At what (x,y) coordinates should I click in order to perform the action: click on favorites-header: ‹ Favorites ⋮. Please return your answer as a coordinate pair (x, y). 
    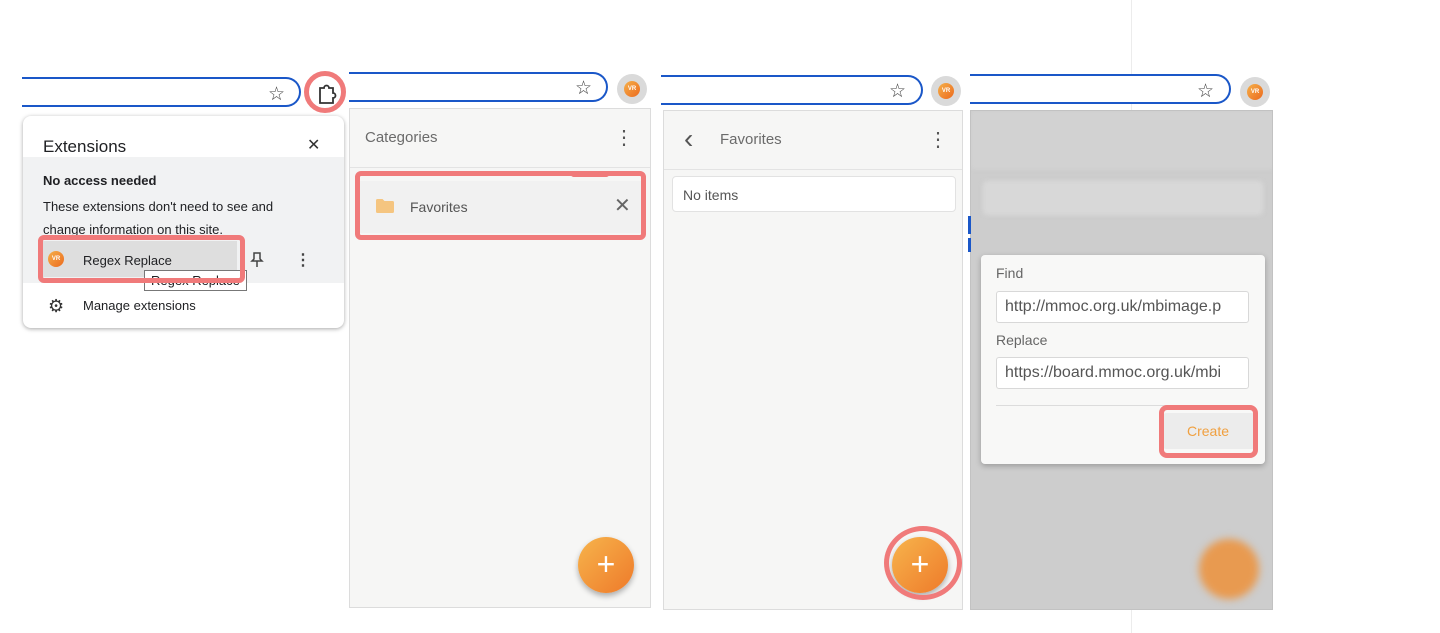
    Looking at the image, I should click on (813, 140).